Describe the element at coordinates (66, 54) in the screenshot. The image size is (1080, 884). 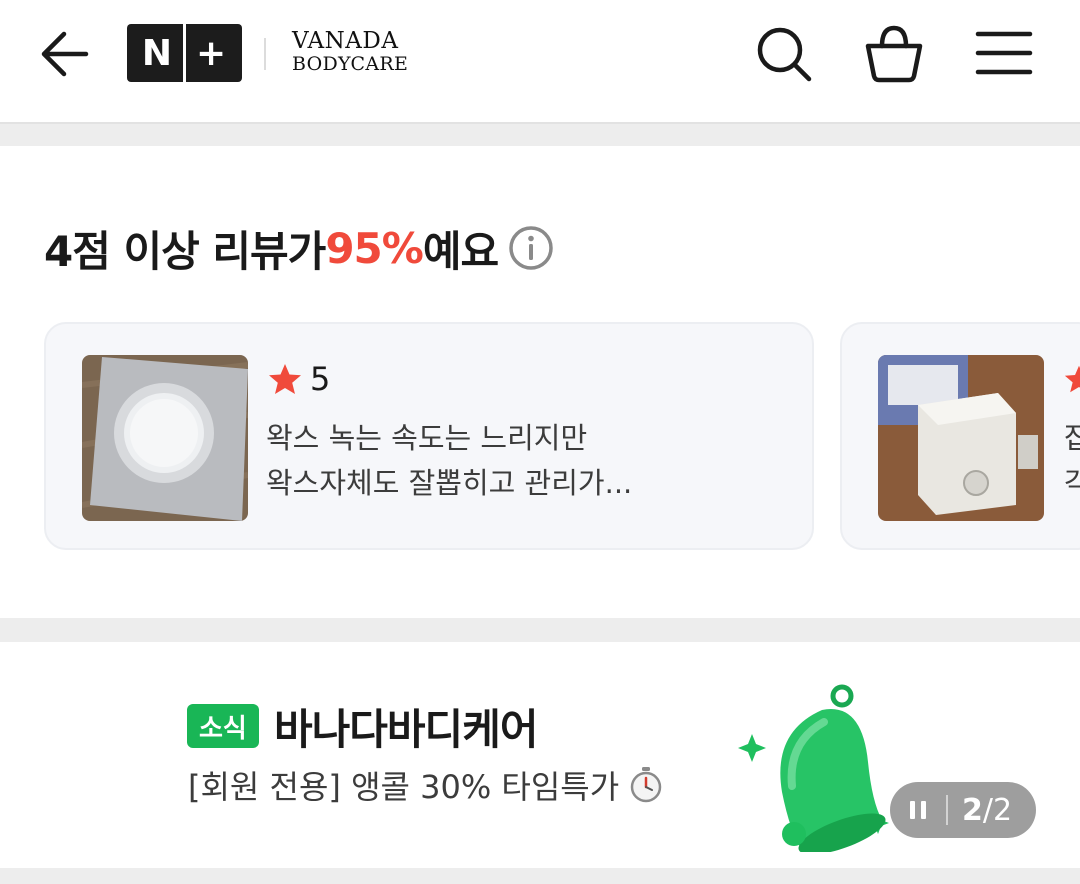
I see `back-arrow-icon` at that location.